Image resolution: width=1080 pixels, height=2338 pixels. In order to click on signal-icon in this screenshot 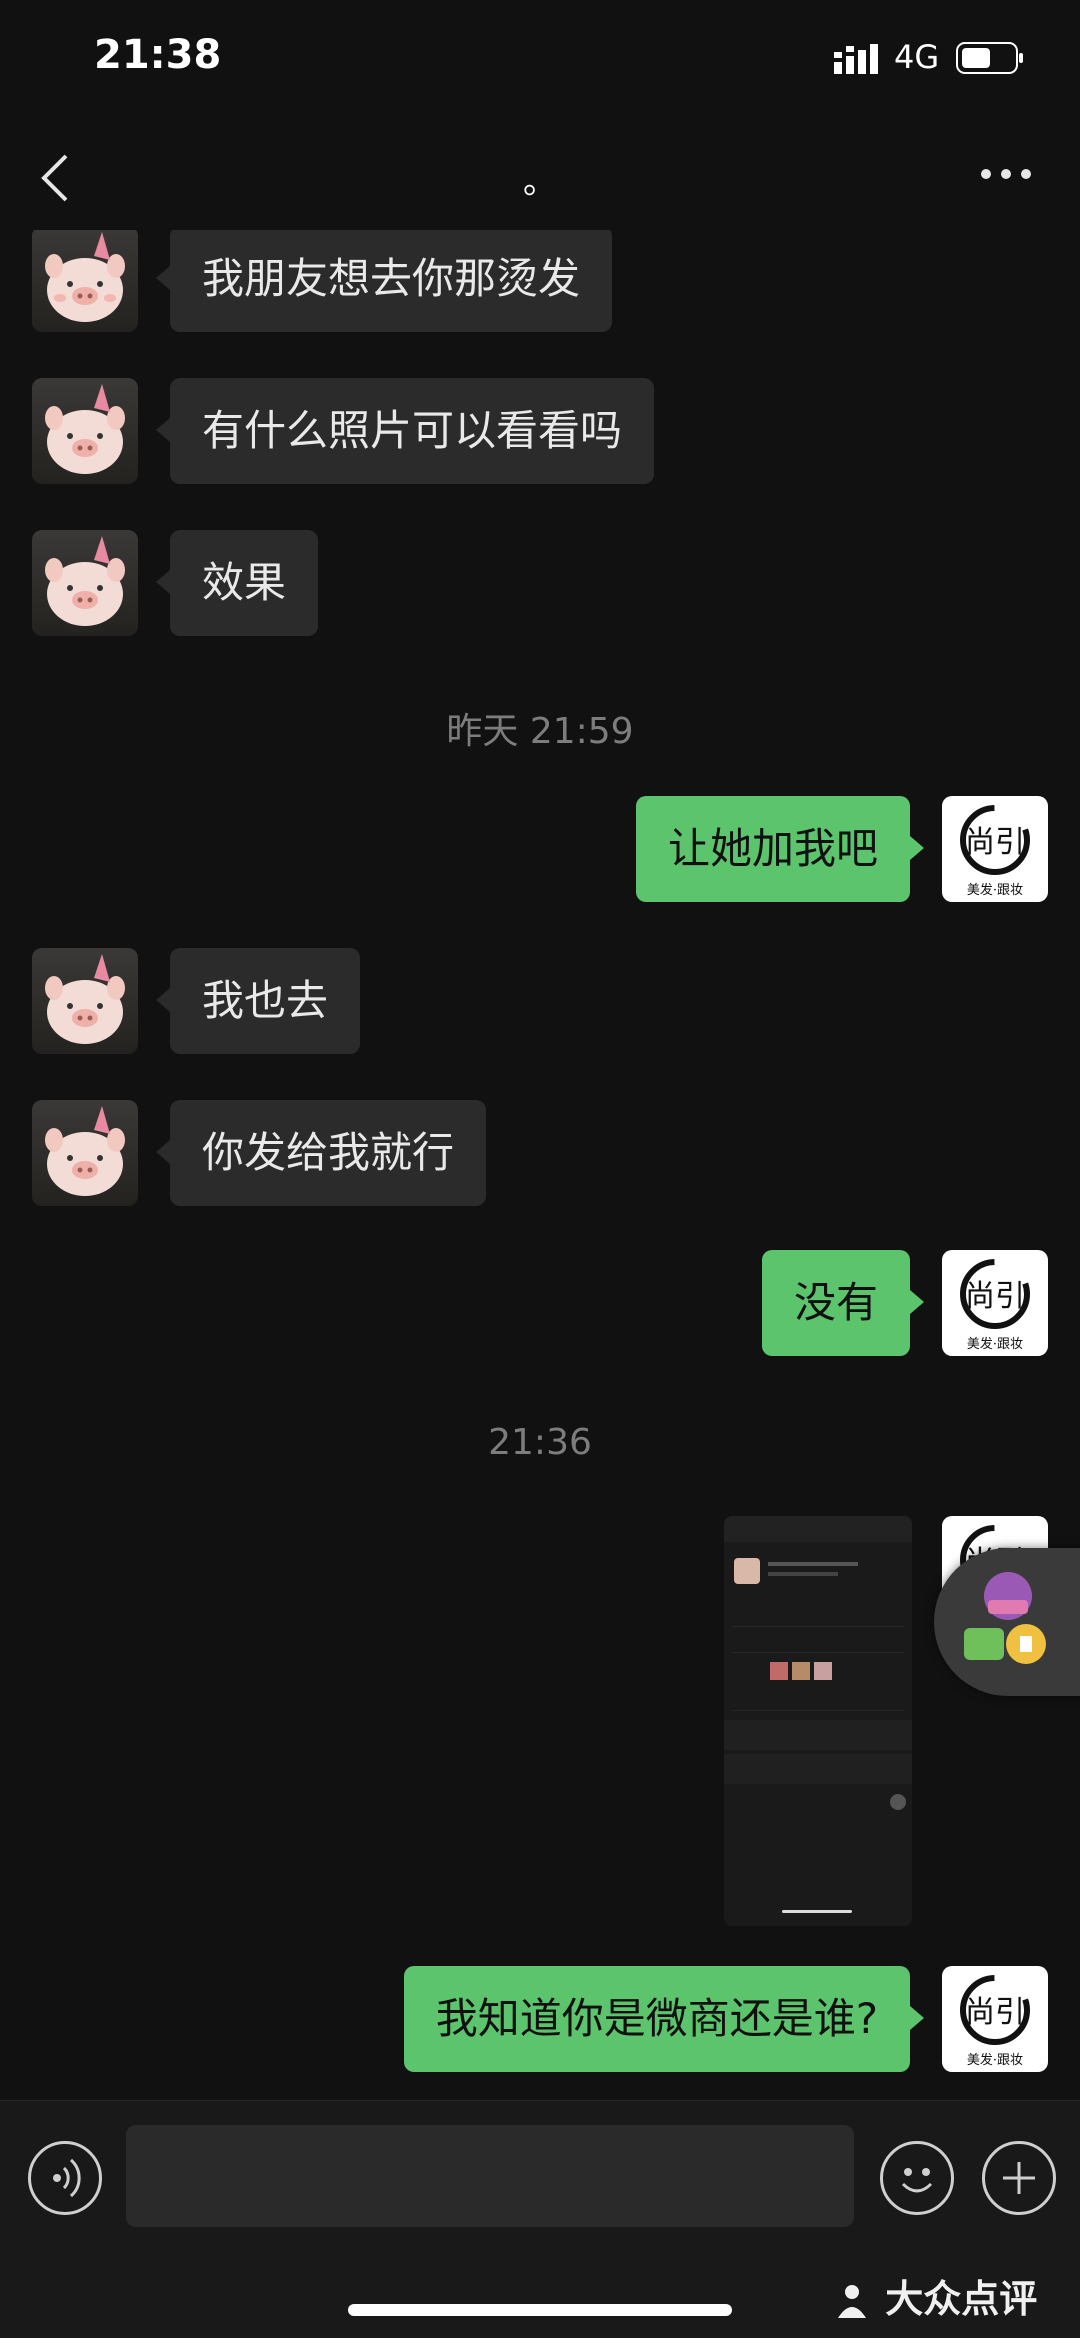, I will do `click(856, 59)`.